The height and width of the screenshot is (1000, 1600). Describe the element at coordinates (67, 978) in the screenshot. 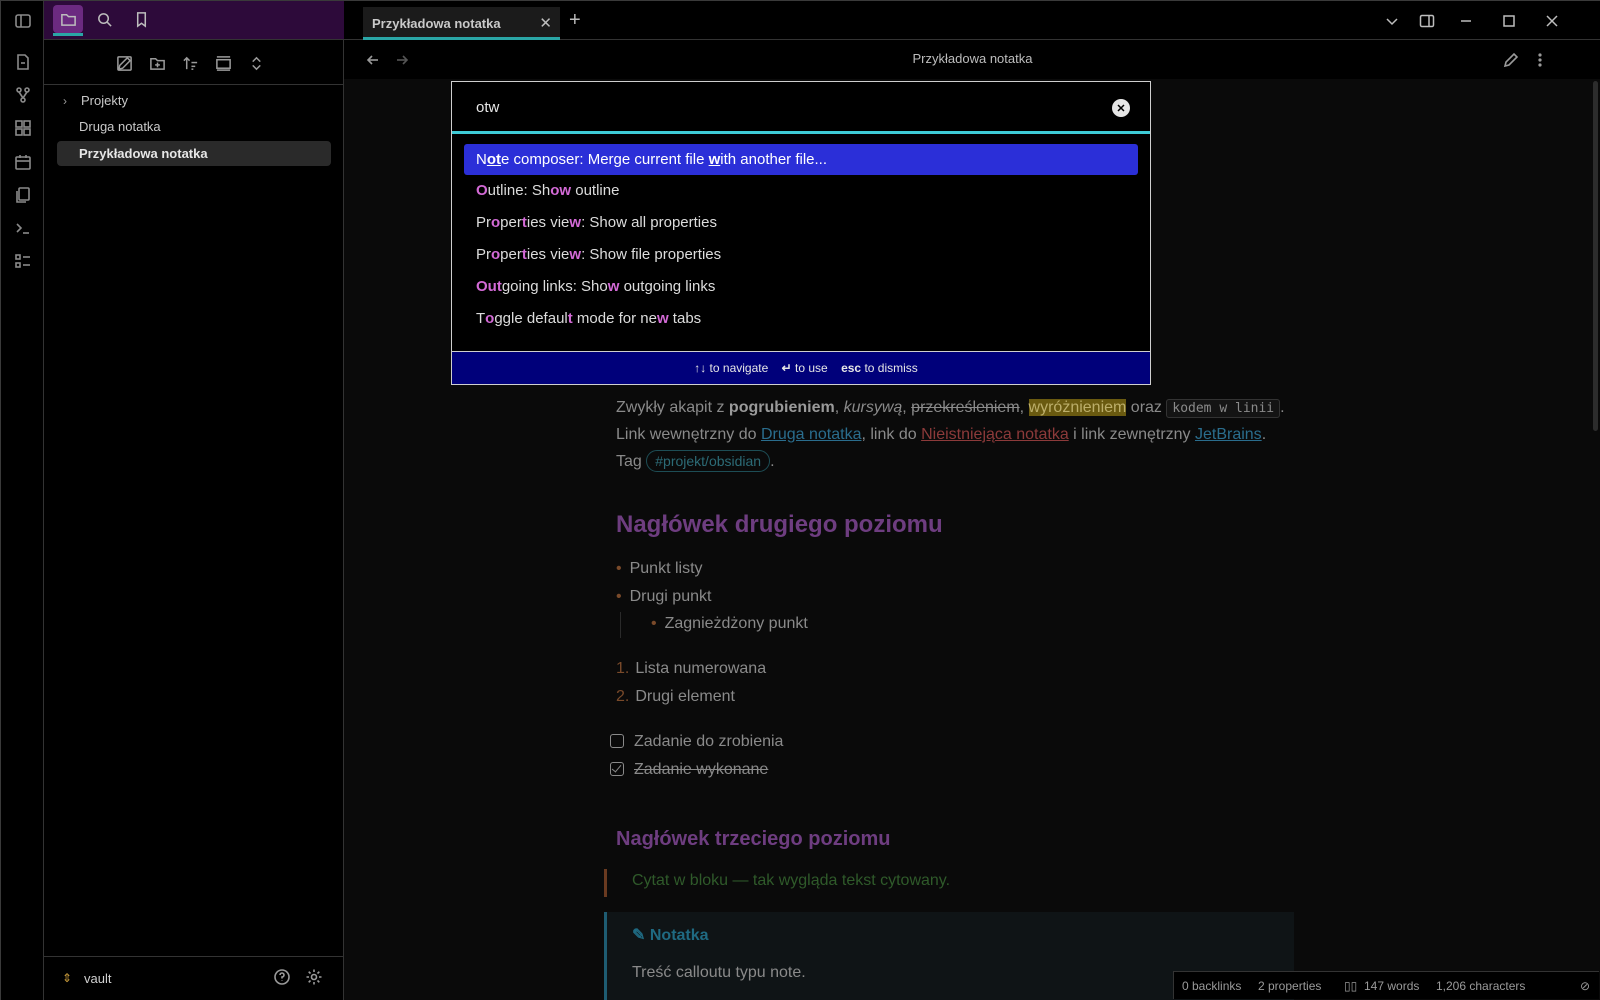

I see `vault-switcher-icon: ⇕` at that location.